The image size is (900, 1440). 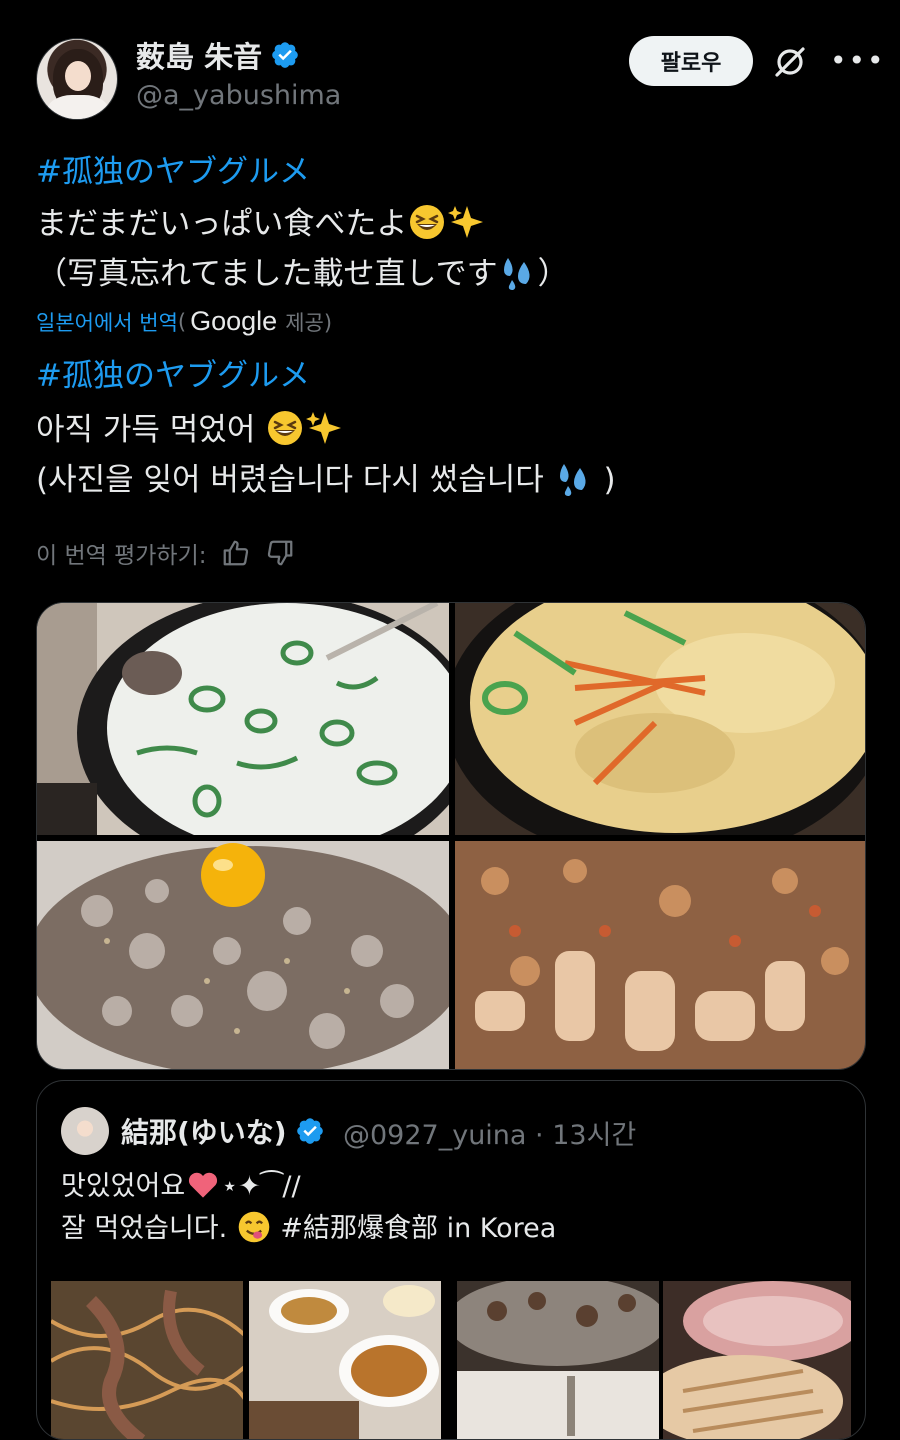 I want to click on tweet-text: まだまだいっぱい食べたよ, so click(x=222, y=224).